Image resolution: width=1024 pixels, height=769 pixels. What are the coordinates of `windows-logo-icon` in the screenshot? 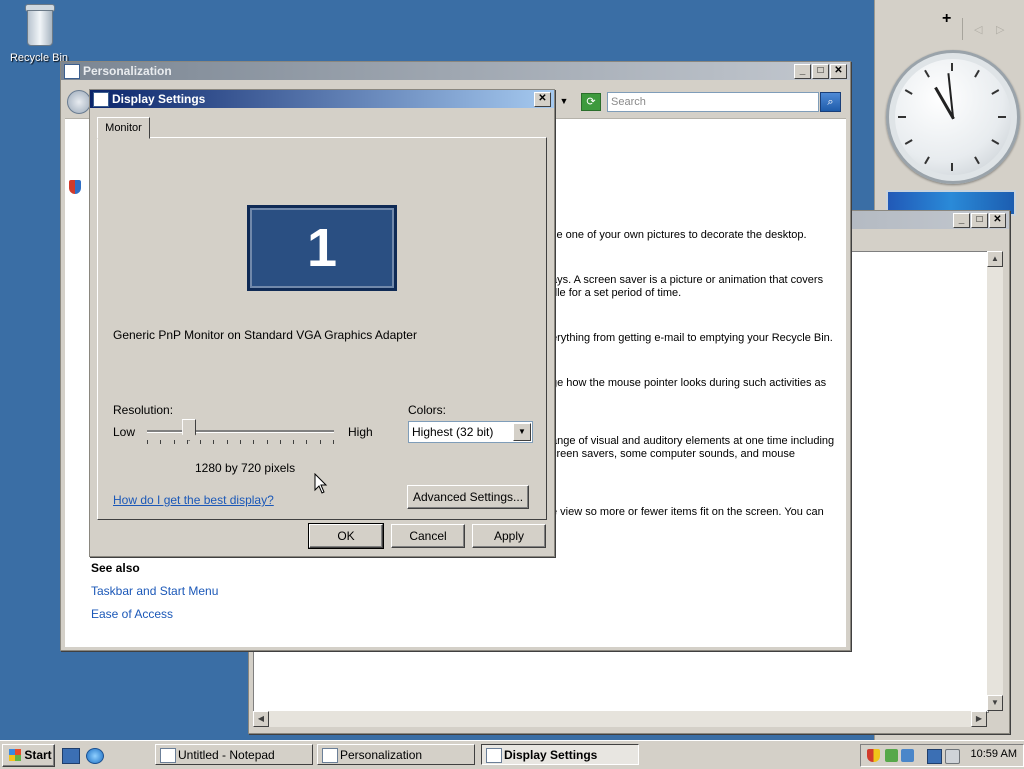 It's located at (15, 755).